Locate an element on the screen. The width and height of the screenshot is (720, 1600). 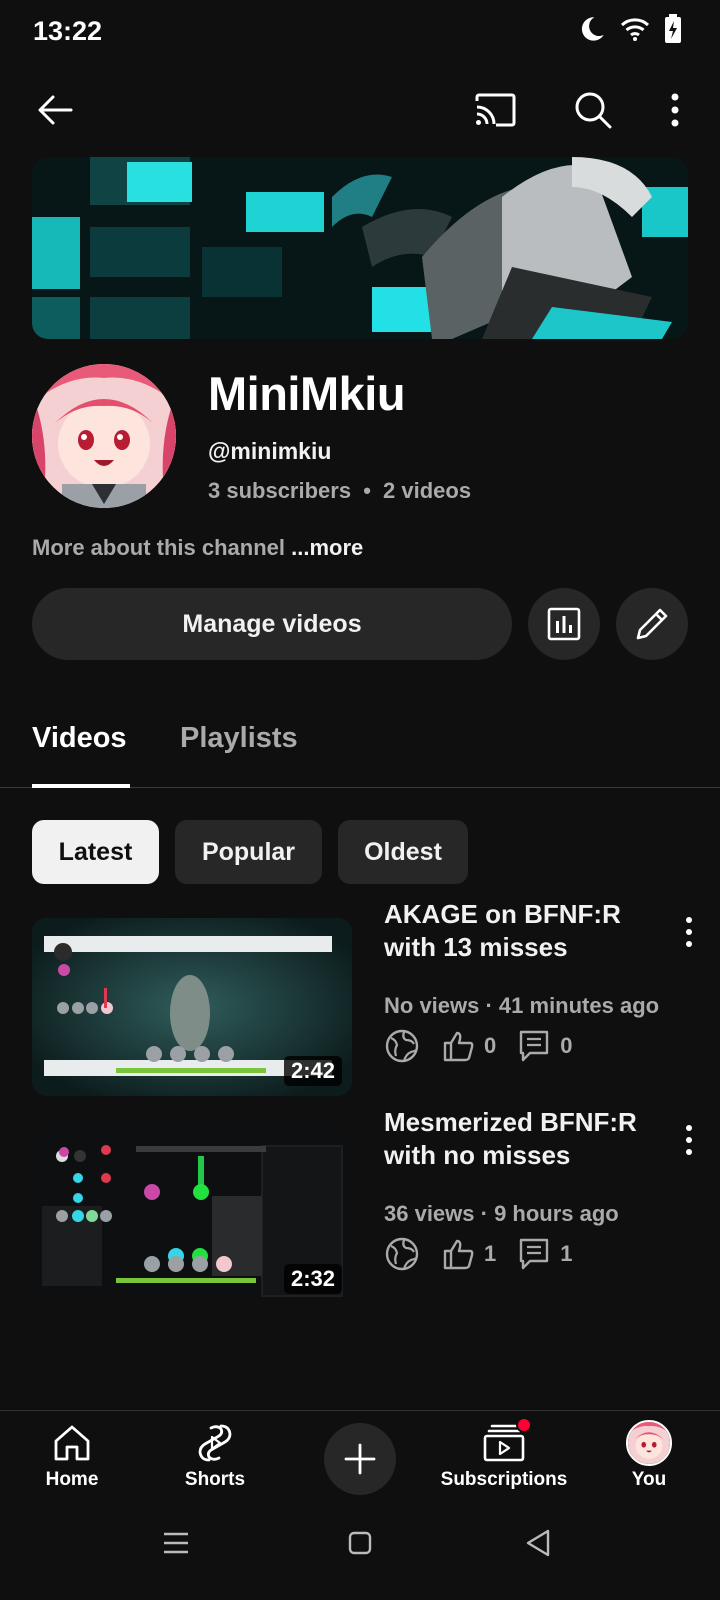
nav-shorts-label: Shorts is located at coordinates (215, 1479).